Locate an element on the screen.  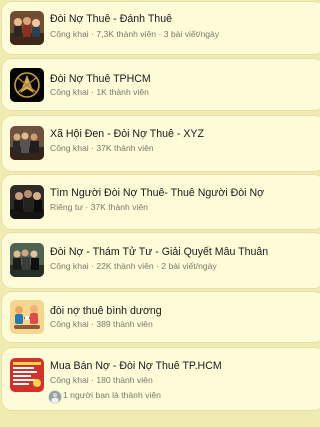
friends-in-group: 1 người bạn là thành viên is located at coordinates (112, 395).